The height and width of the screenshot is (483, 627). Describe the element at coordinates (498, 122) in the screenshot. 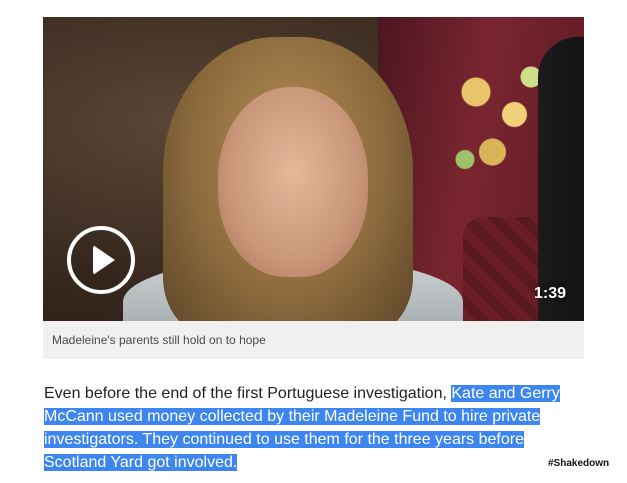

I see `video-thumbnail-flowers` at that location.